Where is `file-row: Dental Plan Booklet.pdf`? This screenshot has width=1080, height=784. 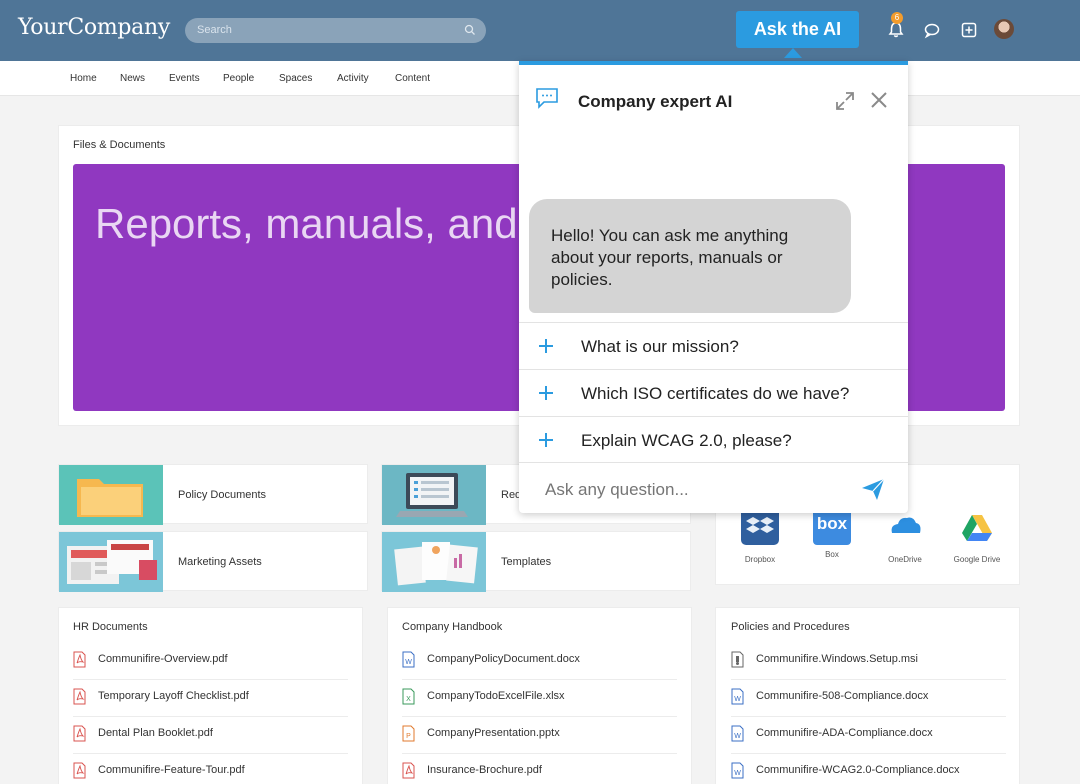
file-row: Dental Plan Booklet.pdf is located at coordinates (210, 735).